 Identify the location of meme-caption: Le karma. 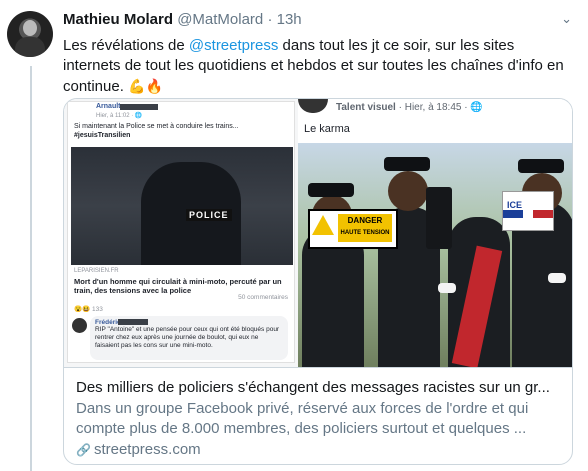
(327, 129).